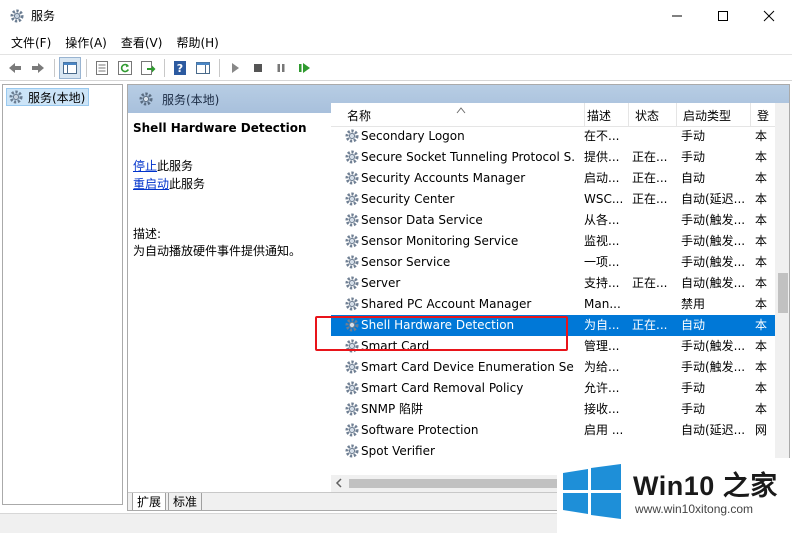 Image resolution: width=792 pixels, height=533 pixels. I want to click on column-header-startup-type: 启动类型, so click(714, 115).